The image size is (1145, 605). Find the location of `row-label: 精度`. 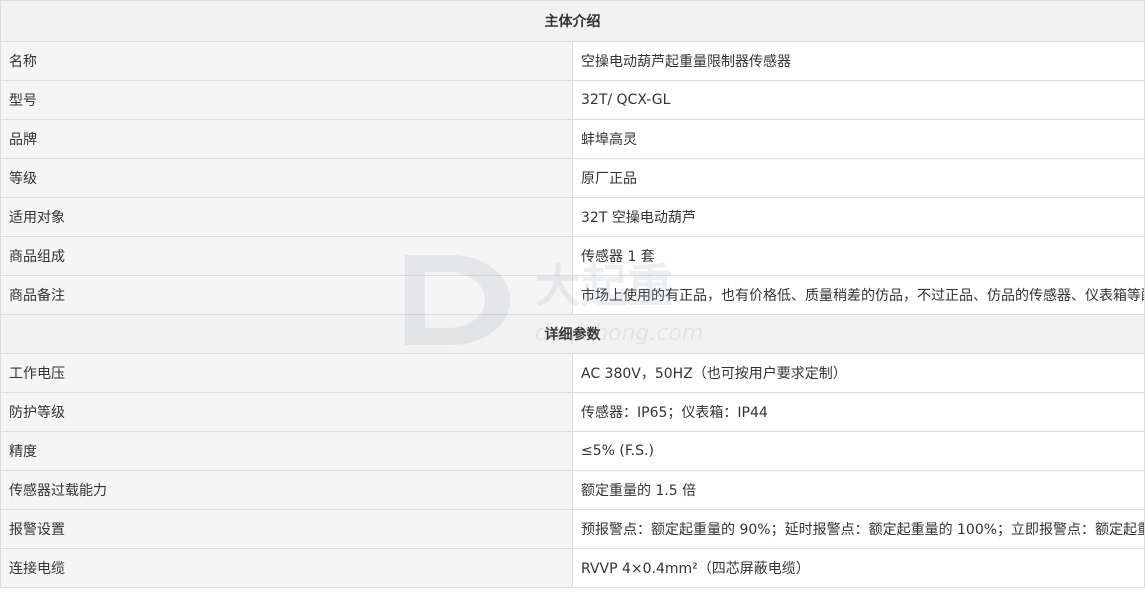

row-label: 精度 is located at coordinates (286, 451).